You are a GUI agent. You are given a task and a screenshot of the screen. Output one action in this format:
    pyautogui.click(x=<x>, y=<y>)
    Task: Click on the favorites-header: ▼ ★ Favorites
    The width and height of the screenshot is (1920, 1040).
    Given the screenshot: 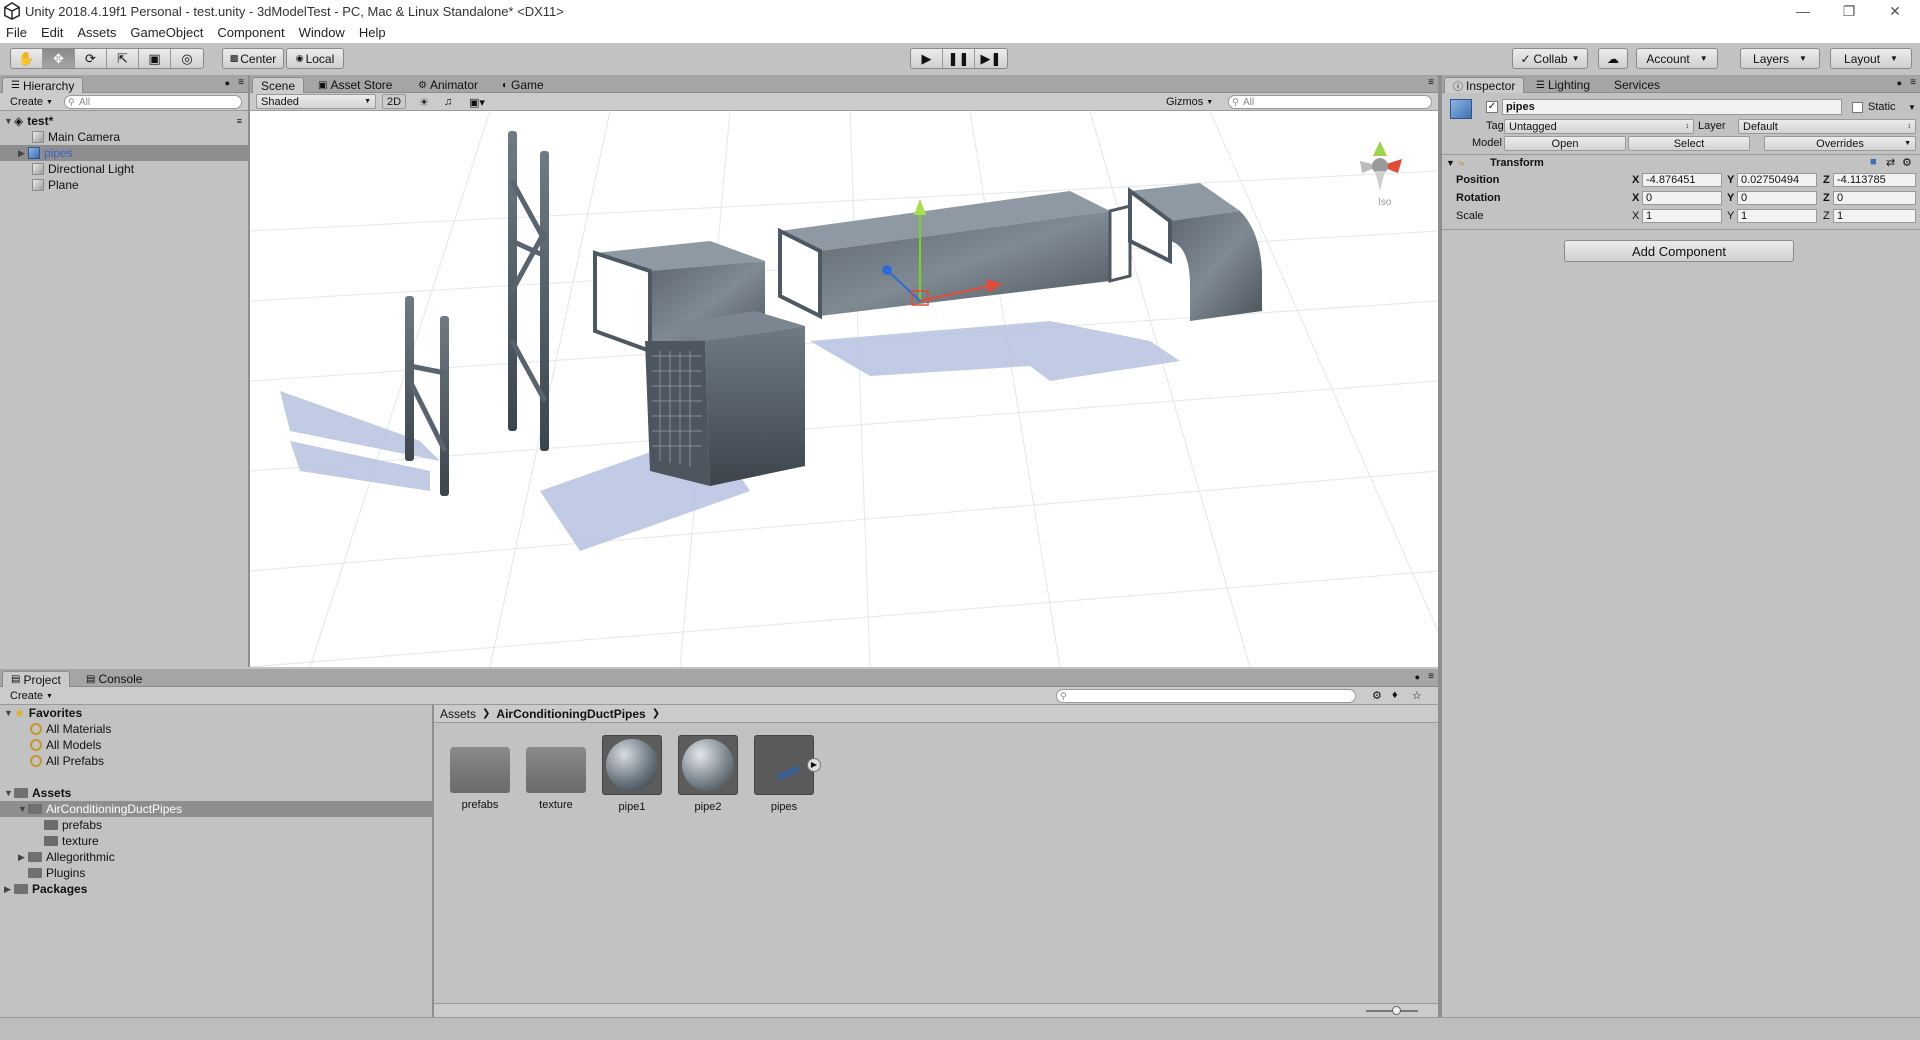 What is the action you would take?
    pyautogui.click(x=216, y=713)
    